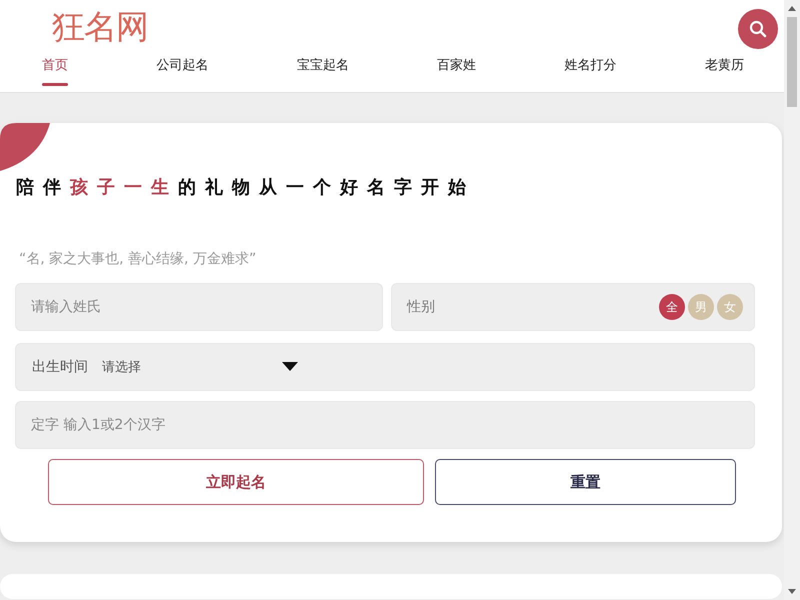 This screenshot has height=600, width=800. What do you see at coordinates (100, 27) in the screenshot?
I see `site-logo: 狂名网` at bounding box center [100, 27].